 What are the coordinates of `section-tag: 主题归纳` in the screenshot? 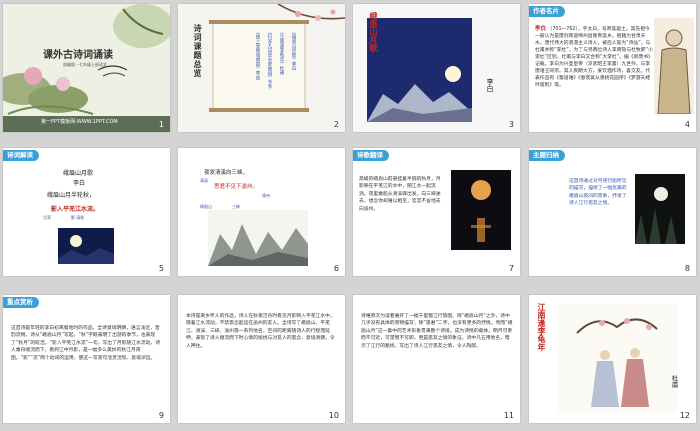 It's located at (547, 155).